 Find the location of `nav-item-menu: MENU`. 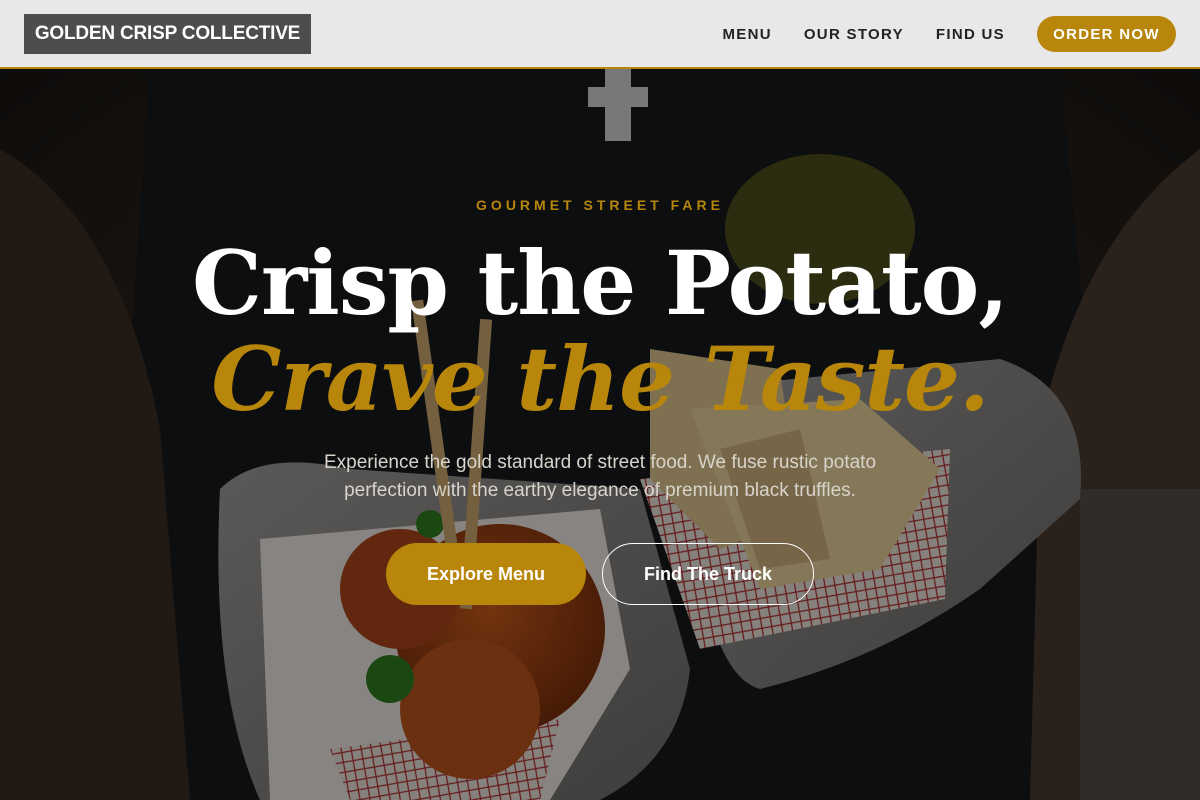

nav-item-menu: MENU is located at coordinates (746, 34).